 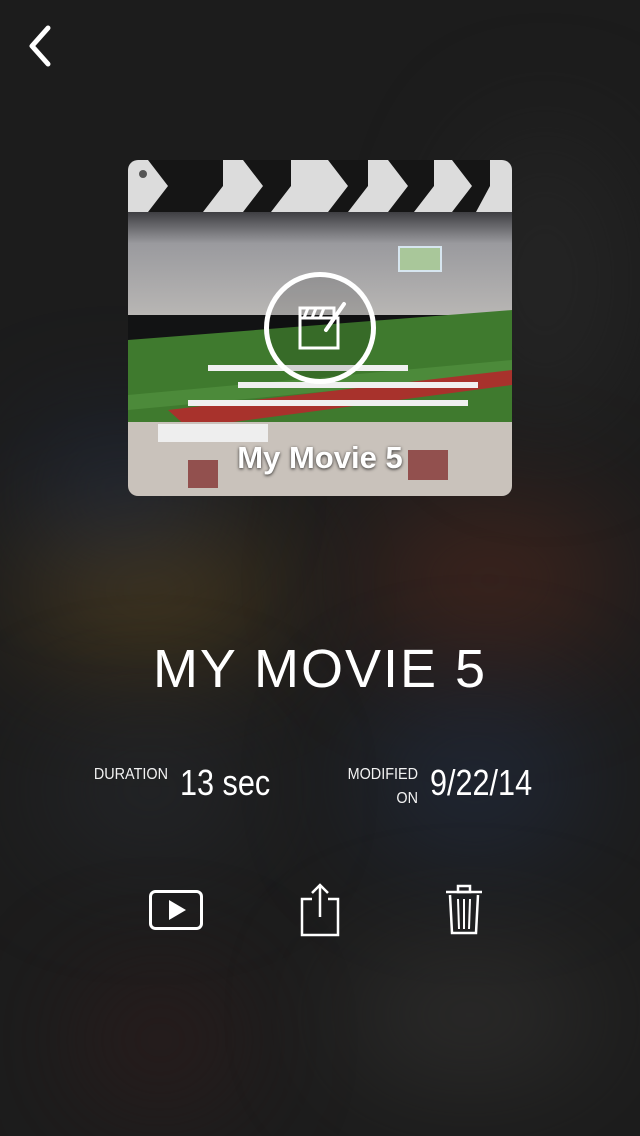 I want to click on share-button, so click(x=320, y=910).